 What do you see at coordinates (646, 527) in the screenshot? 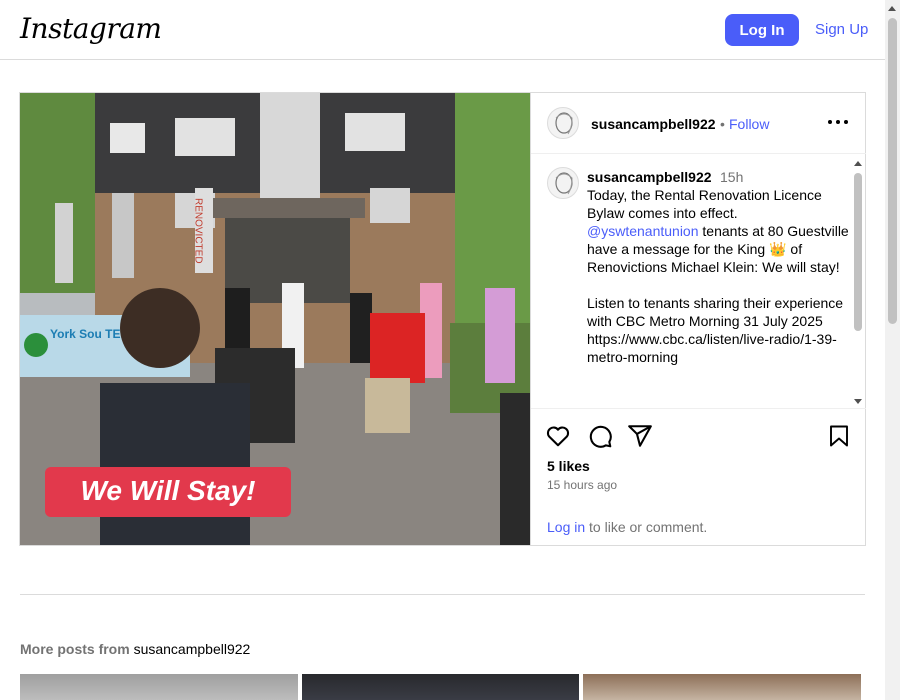
I see `login-suffix: to like or comment.` at bounding box center [646, 527].